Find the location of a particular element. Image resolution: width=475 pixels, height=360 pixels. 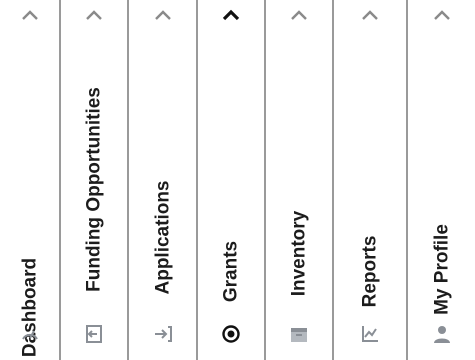

nav-item-inventory: Inventory is located at coordinates (299, 180).